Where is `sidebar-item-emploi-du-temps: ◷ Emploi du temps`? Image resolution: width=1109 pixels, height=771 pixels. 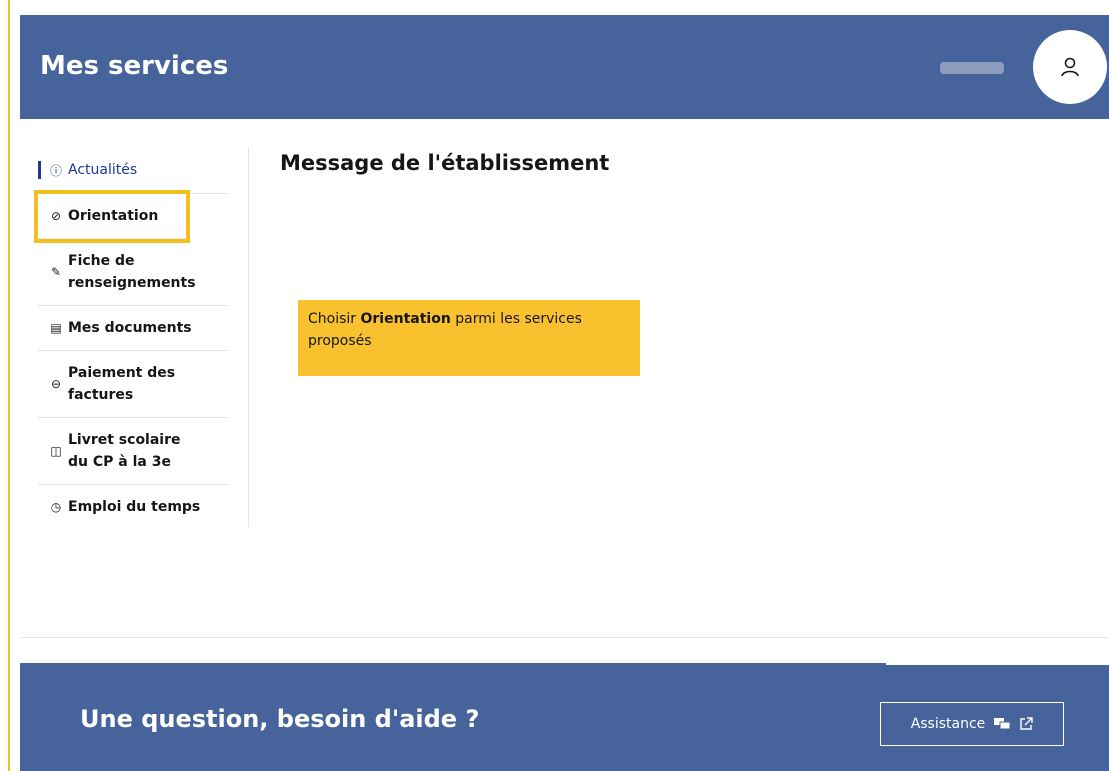 sidebar-item-emploi-du-temps: ◷ Emploi du temps is located at coordinates (133, 507).